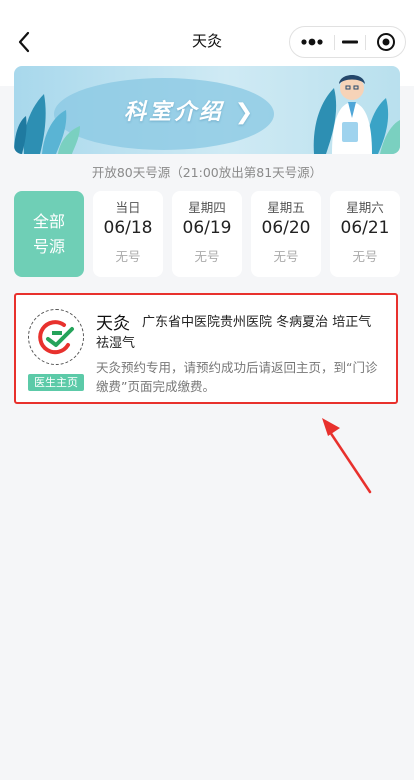  What do you see at coordinates (207, 207) in the screenshot?
I see `day-weekday: 星期四` at bounding box center [207, 207].